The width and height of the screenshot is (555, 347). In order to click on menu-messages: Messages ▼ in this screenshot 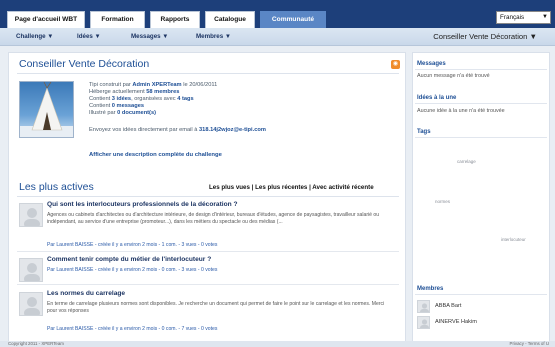, I will do `click(149, 36)`.